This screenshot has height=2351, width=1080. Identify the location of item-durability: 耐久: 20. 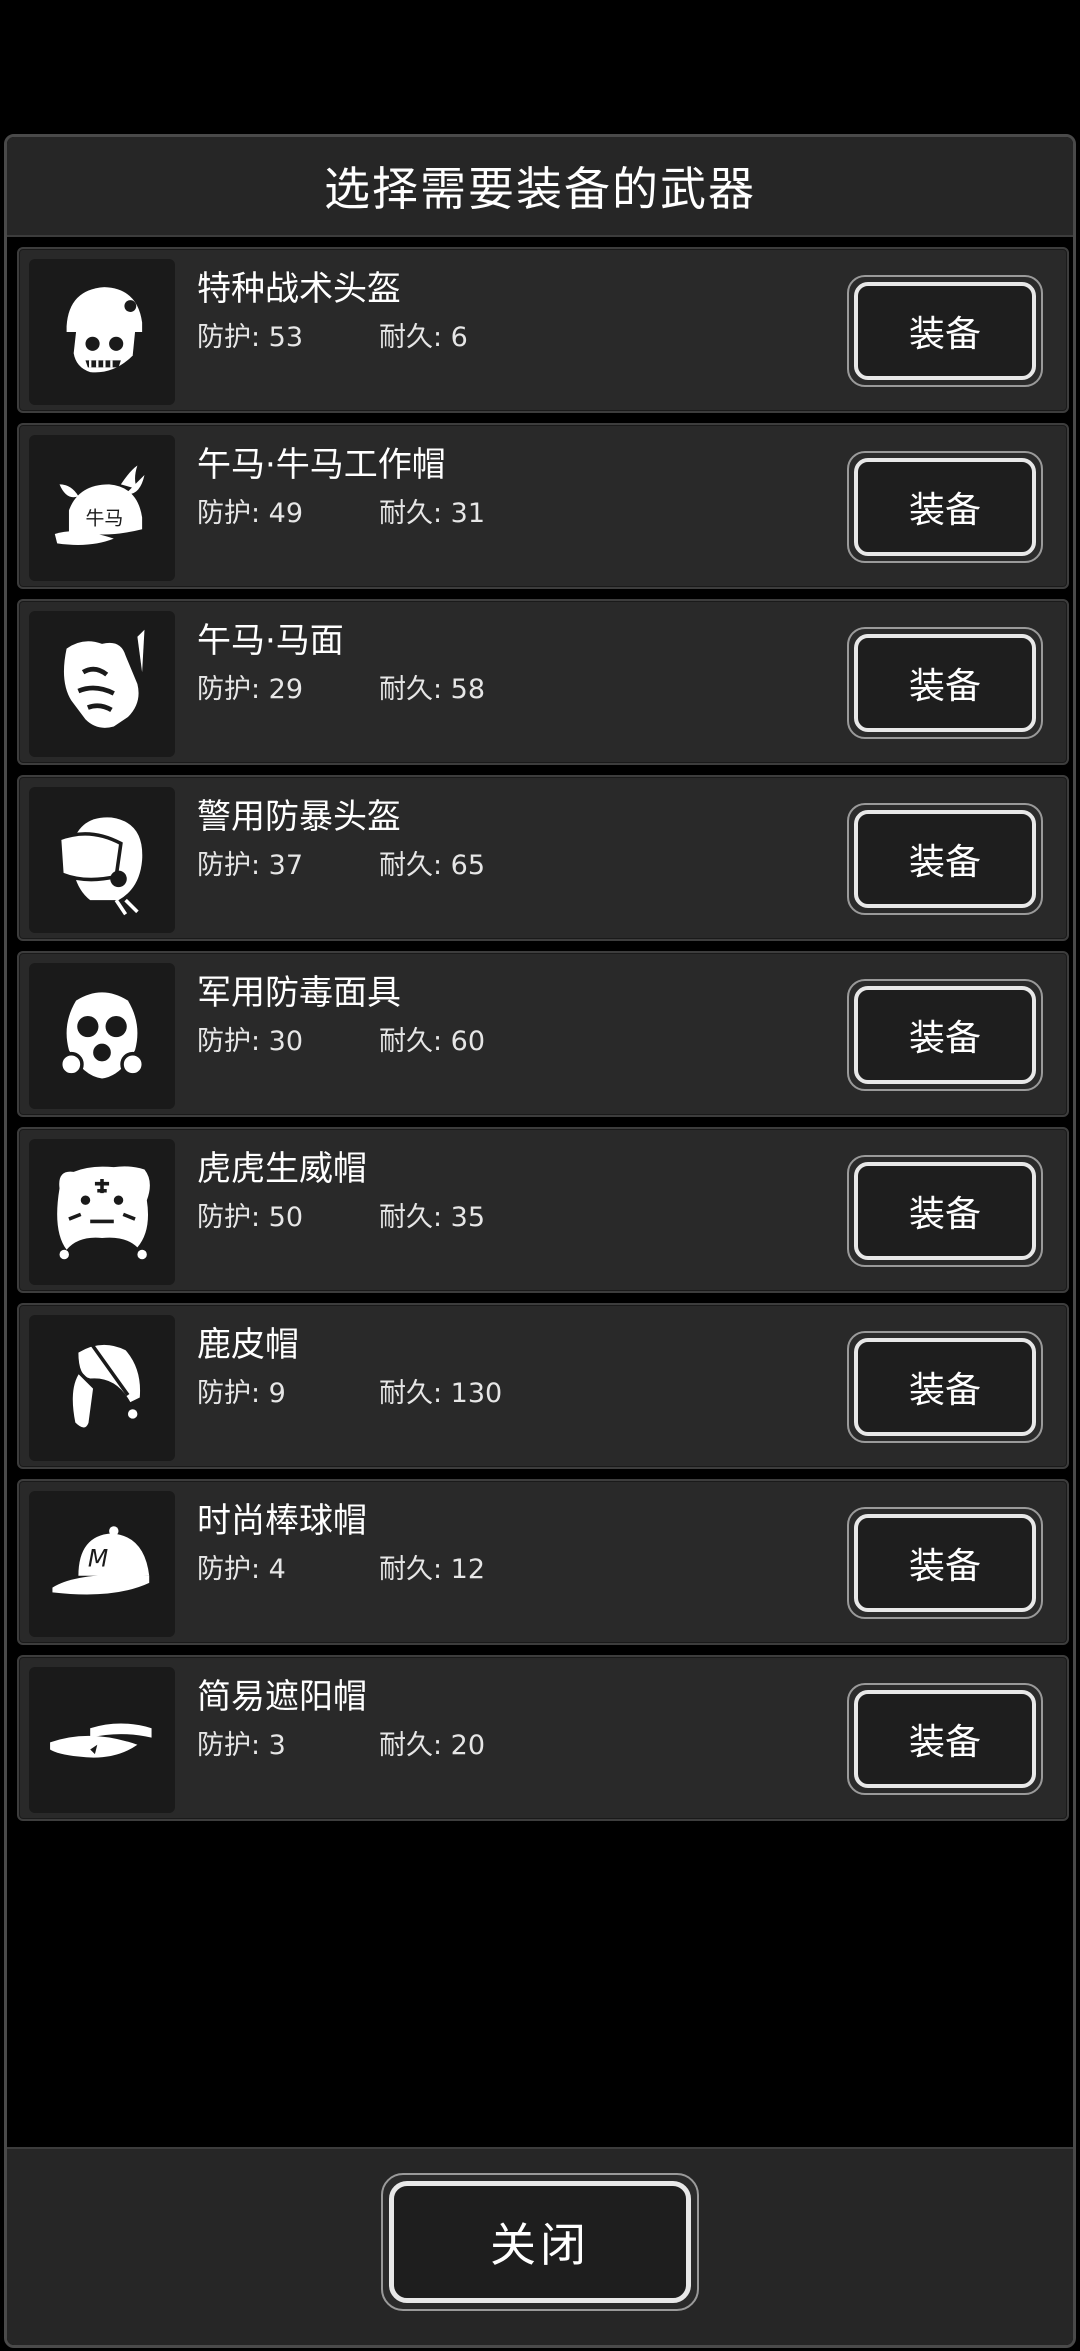
(432, 1745).